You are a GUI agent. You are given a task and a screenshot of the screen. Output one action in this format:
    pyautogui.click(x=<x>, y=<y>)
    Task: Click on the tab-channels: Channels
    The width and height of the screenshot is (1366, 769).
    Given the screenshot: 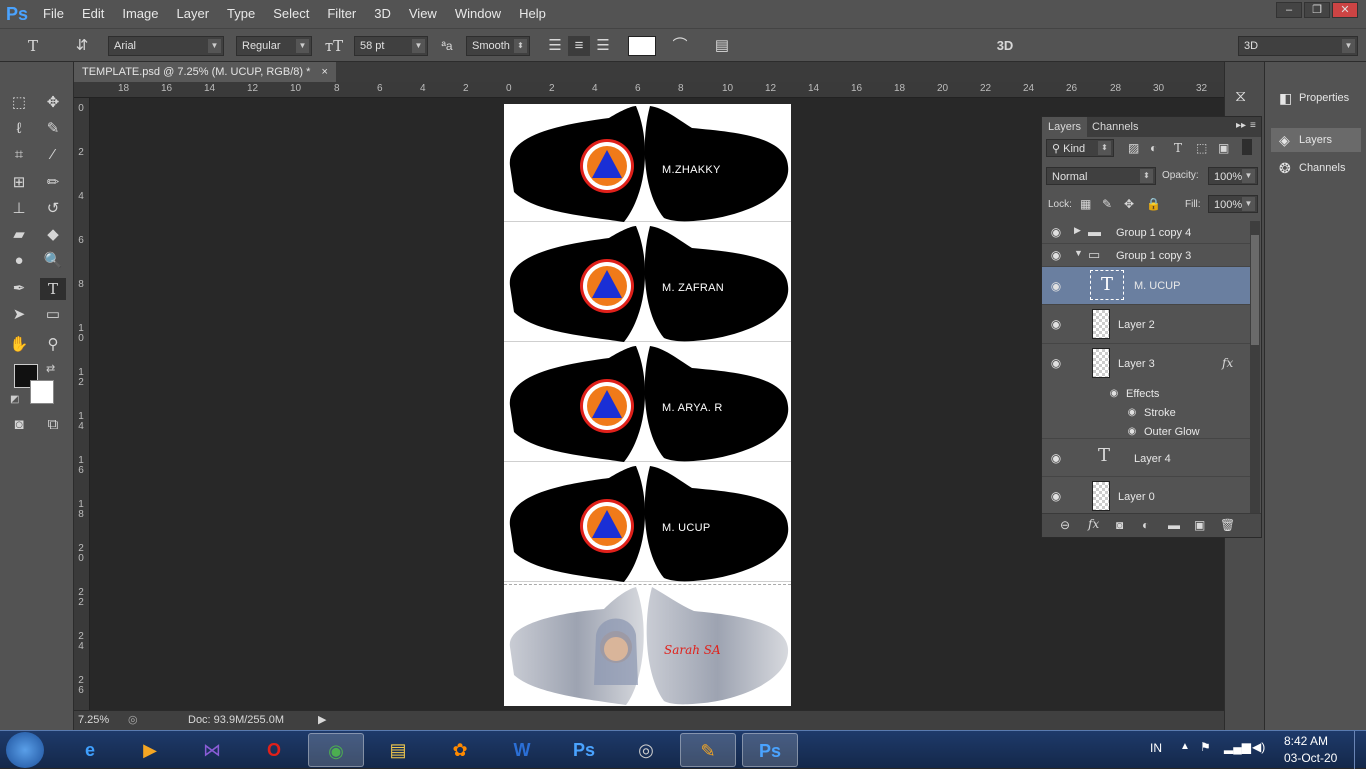 What is the action you would take?
    pyautogui.click(x=1115, y=127)
    